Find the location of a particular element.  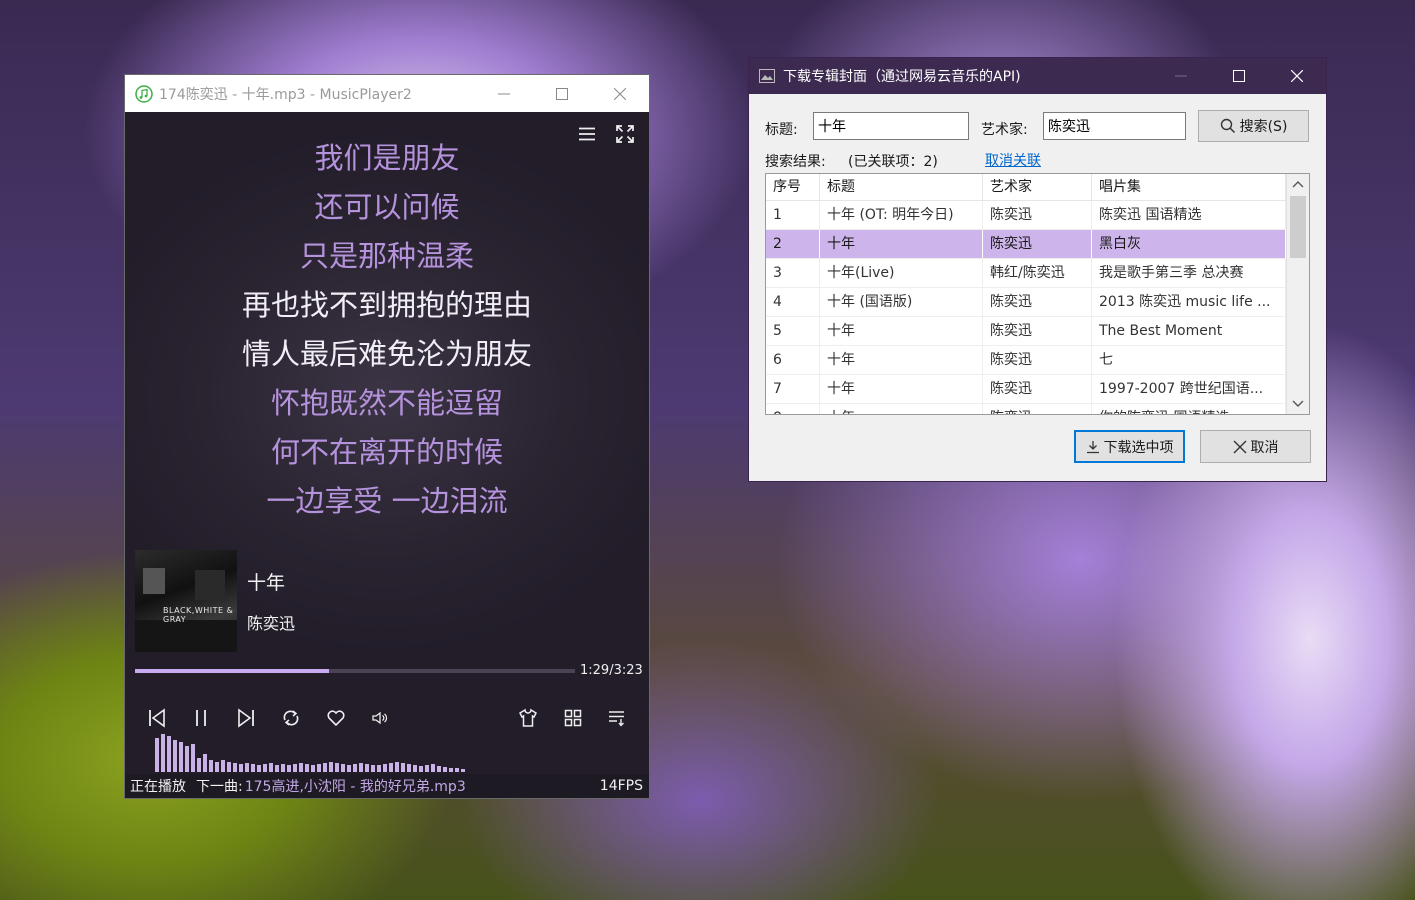

cancel-button: 取消 is located at coordinates (1255, 446).